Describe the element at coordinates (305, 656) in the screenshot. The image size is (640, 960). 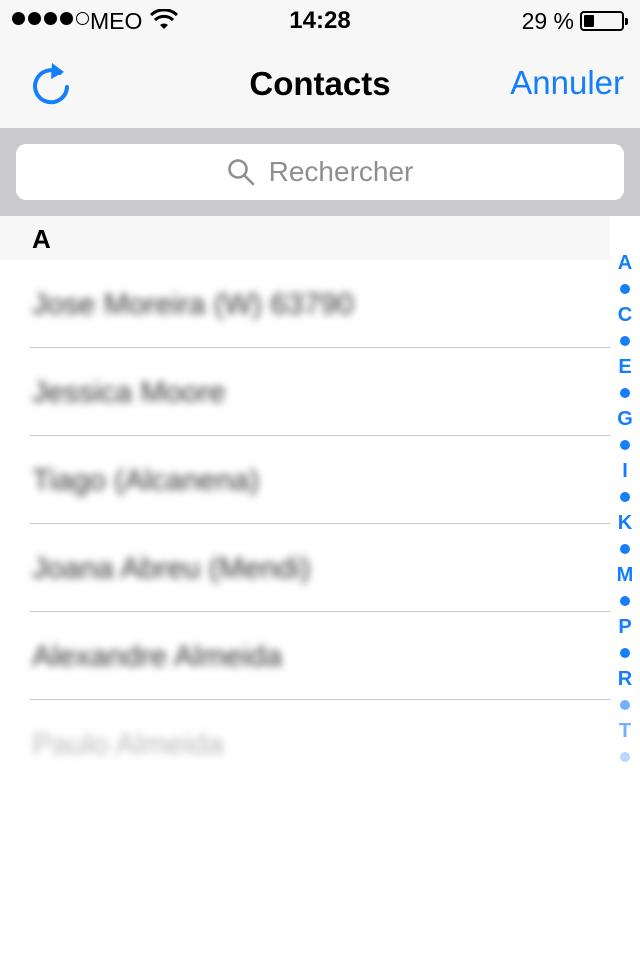
I see `contact-row: Alexandre Almeida` at that location.